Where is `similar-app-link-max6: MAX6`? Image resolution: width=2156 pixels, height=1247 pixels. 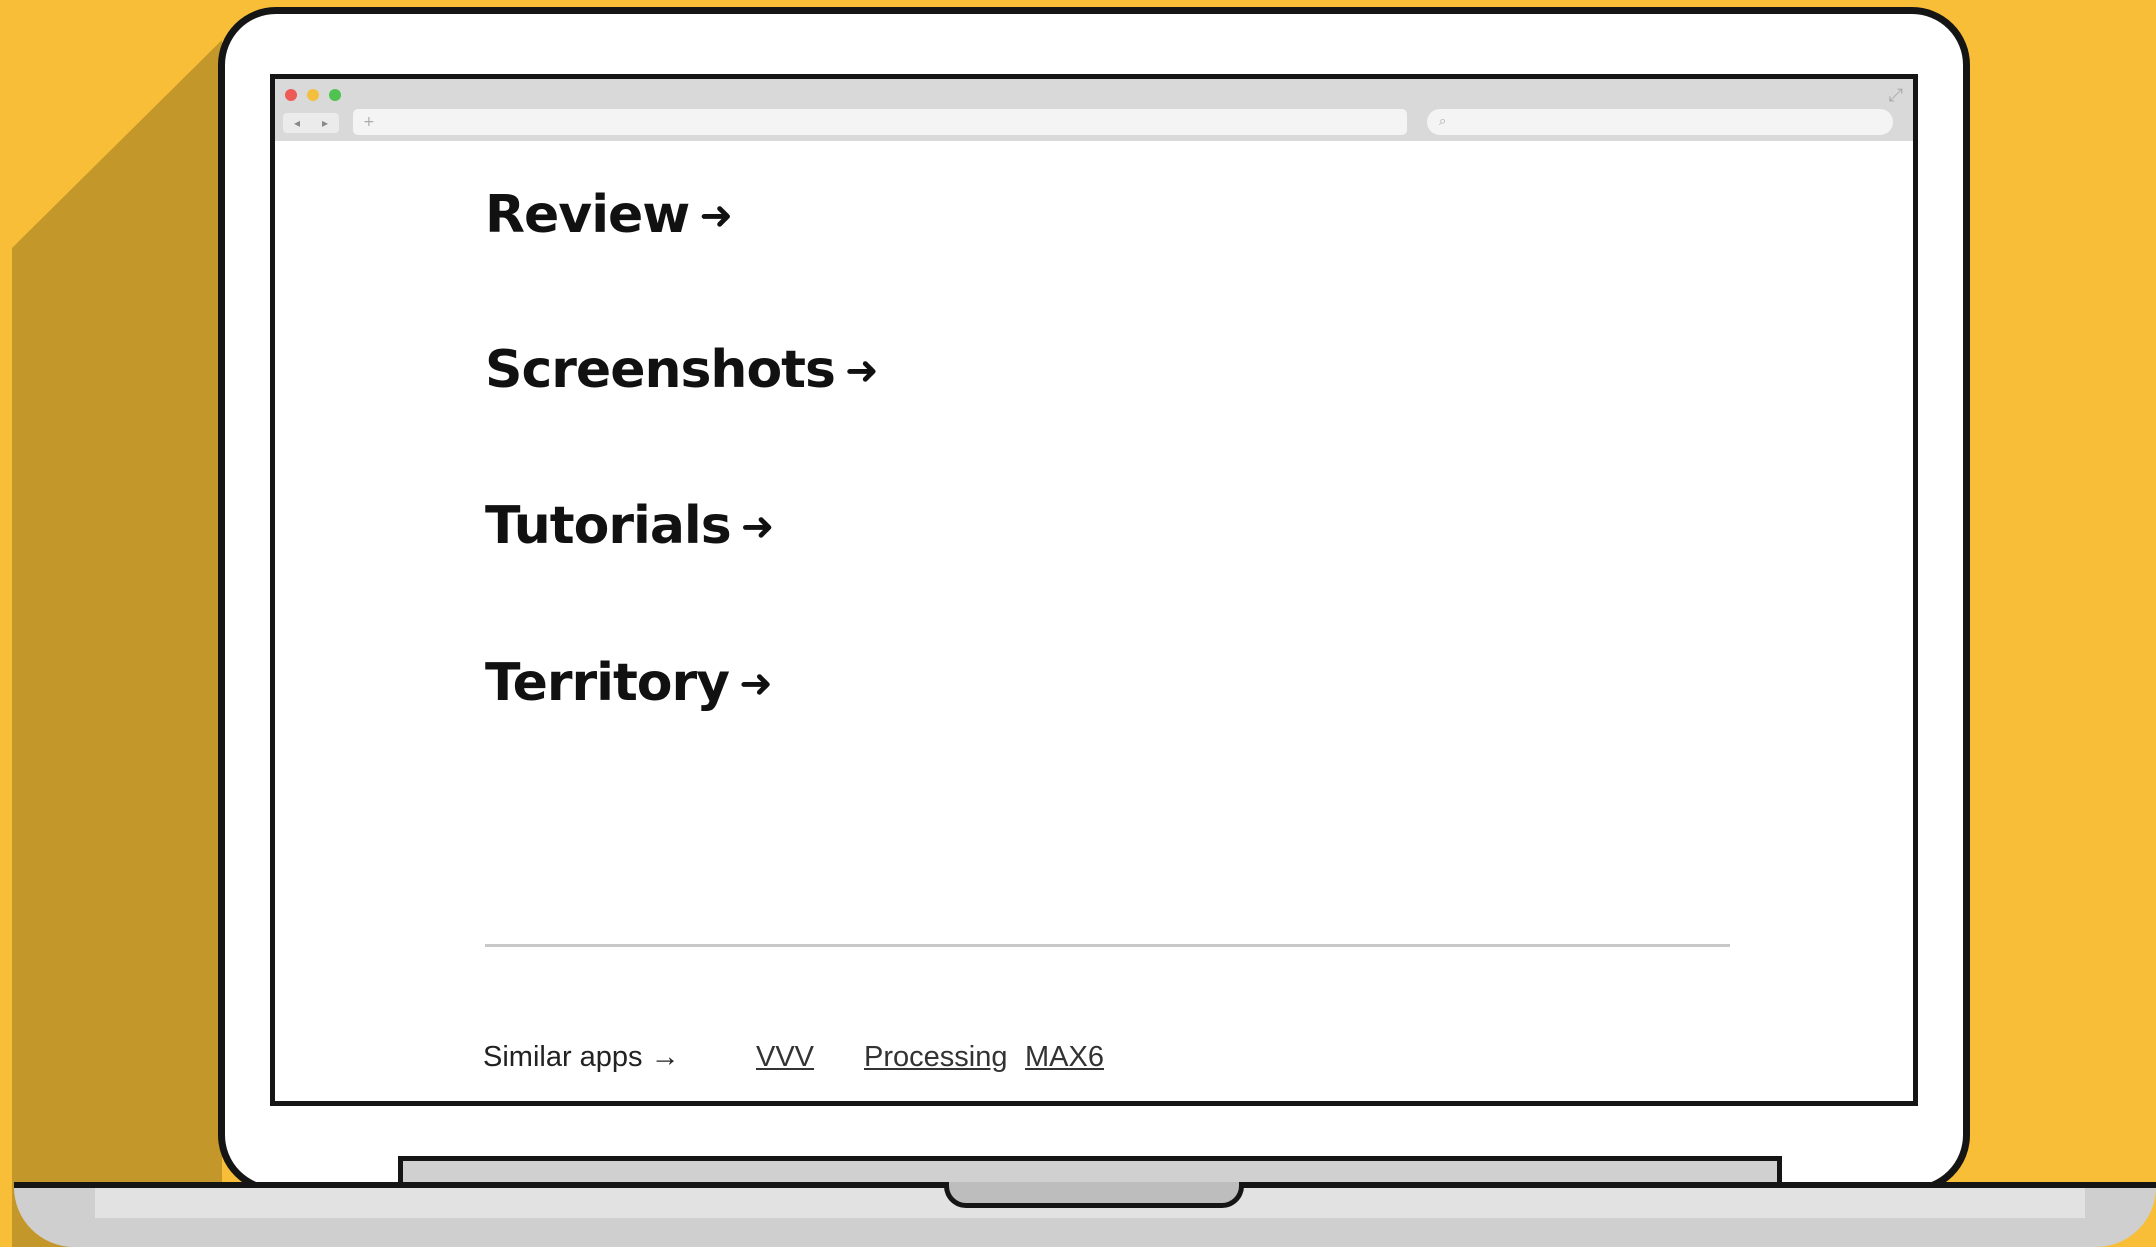
similar-app-link-max6: MAX6 is located at coordinates (1064, 1057).